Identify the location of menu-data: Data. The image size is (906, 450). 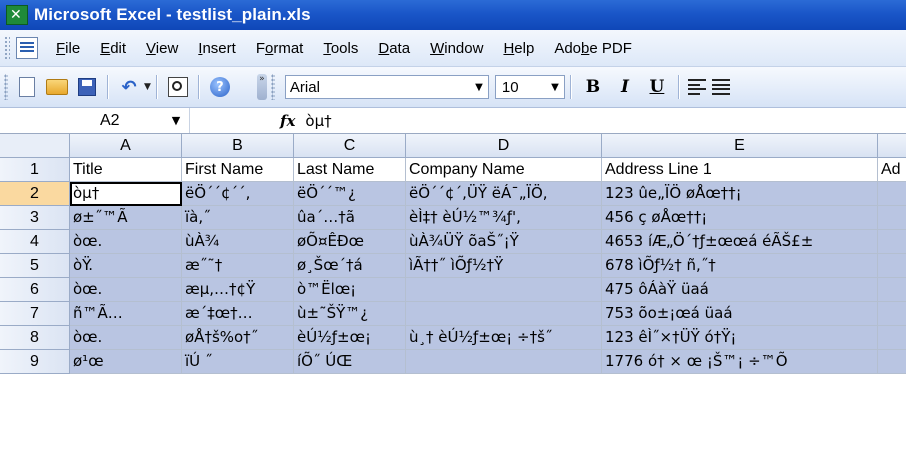
(394, 48).